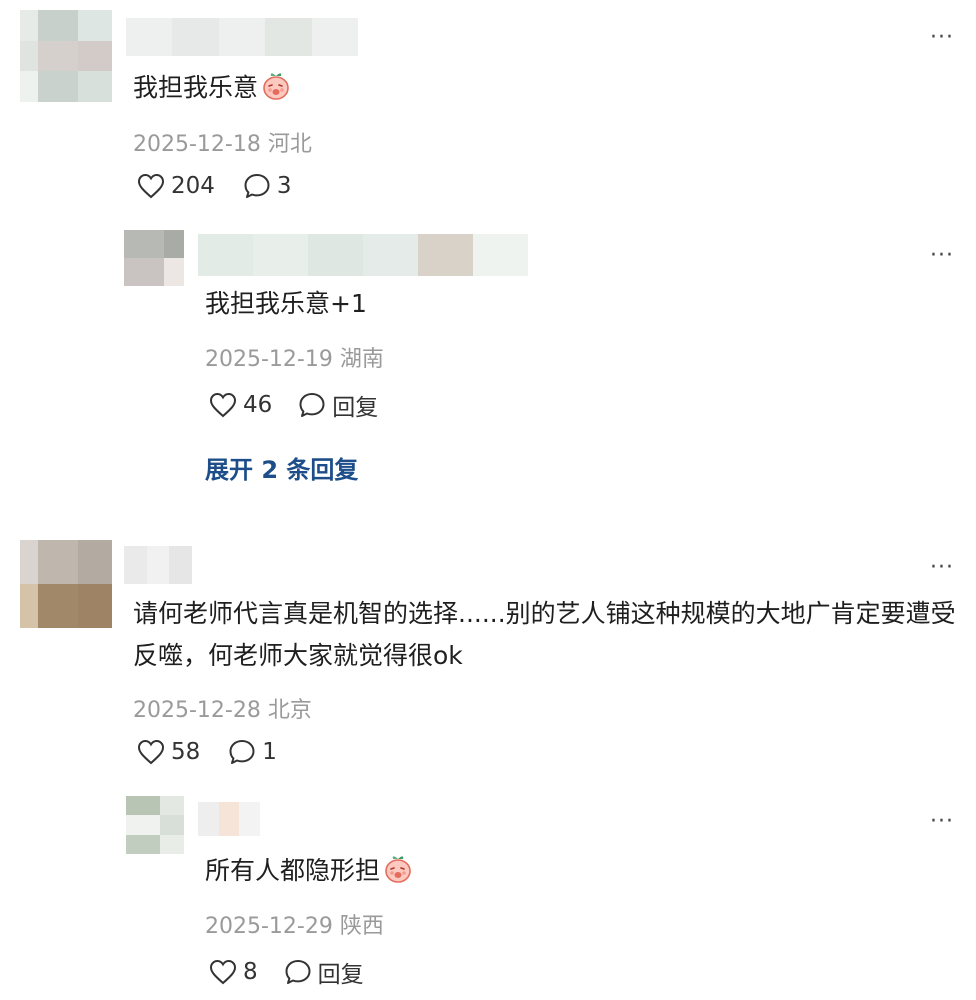 Image resolution: width=976 pixels, height=1000 pixels. Describe the element at coordinates (186, 752) in the screenshot. I see `like-count: 58` at that location.